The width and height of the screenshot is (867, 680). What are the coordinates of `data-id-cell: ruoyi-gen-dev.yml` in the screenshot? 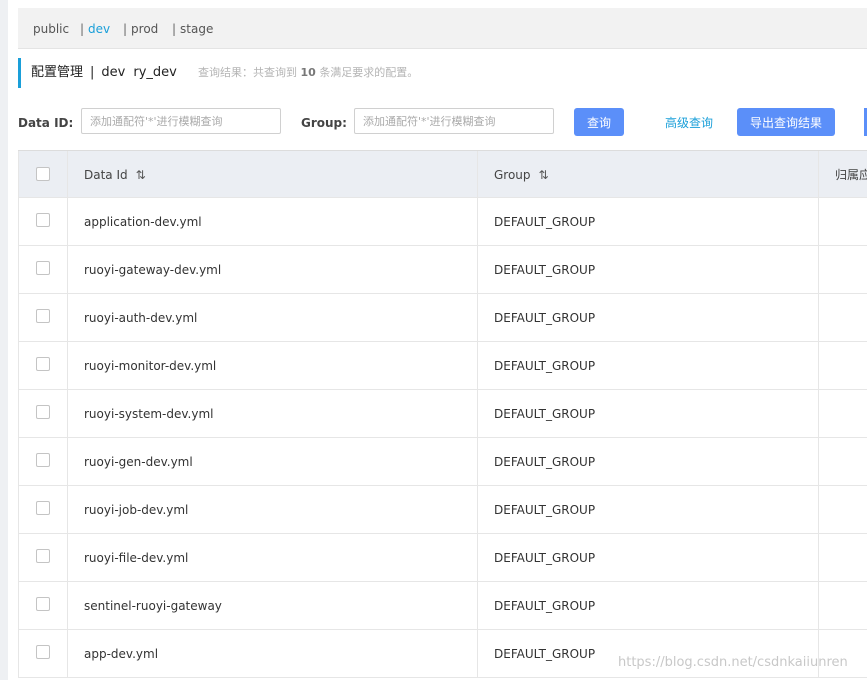 It's located at (273, 461).